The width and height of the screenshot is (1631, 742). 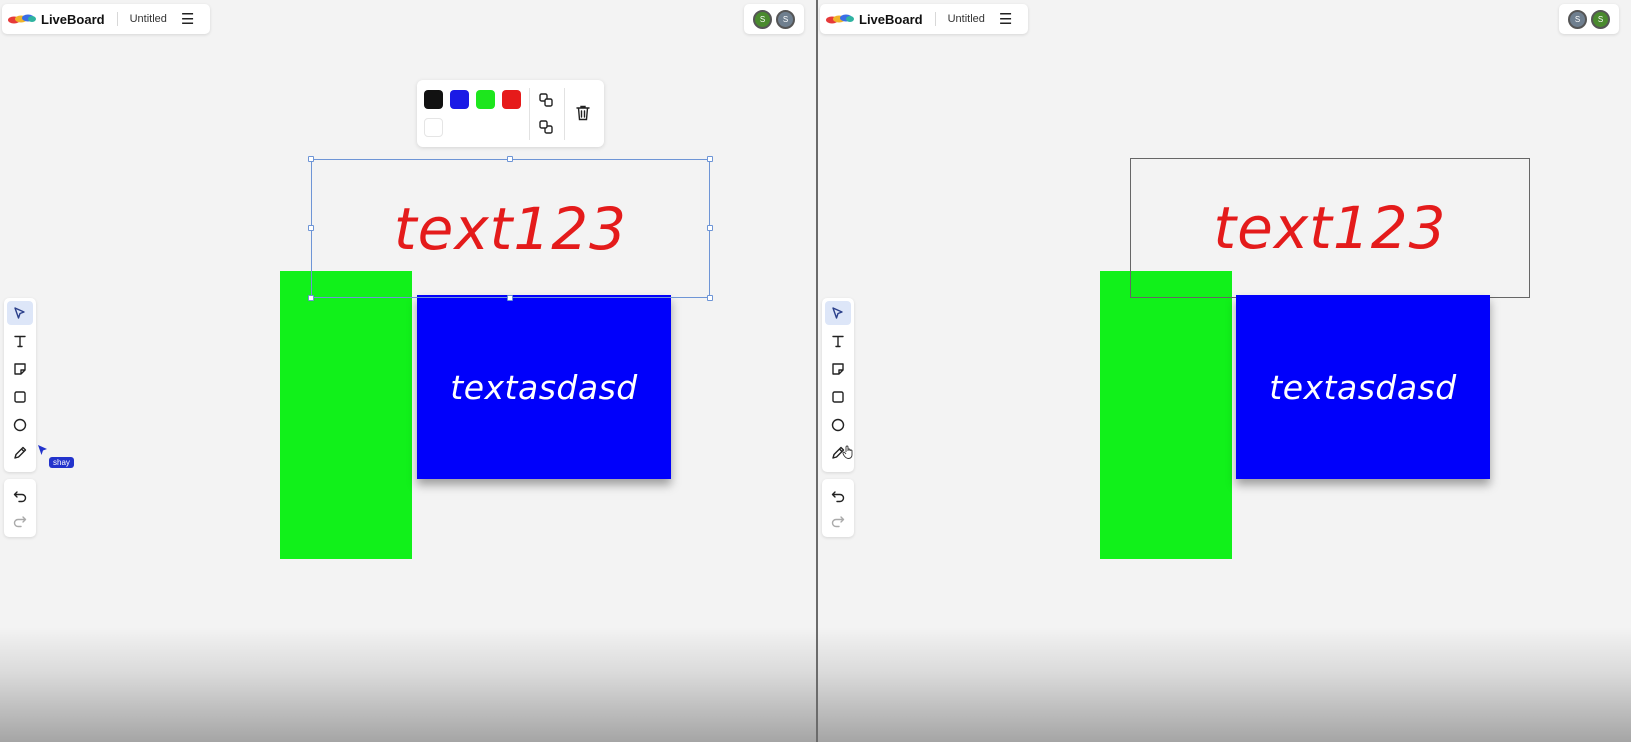 I want to click on drawing-toolbar, so click(x=20, y=385).